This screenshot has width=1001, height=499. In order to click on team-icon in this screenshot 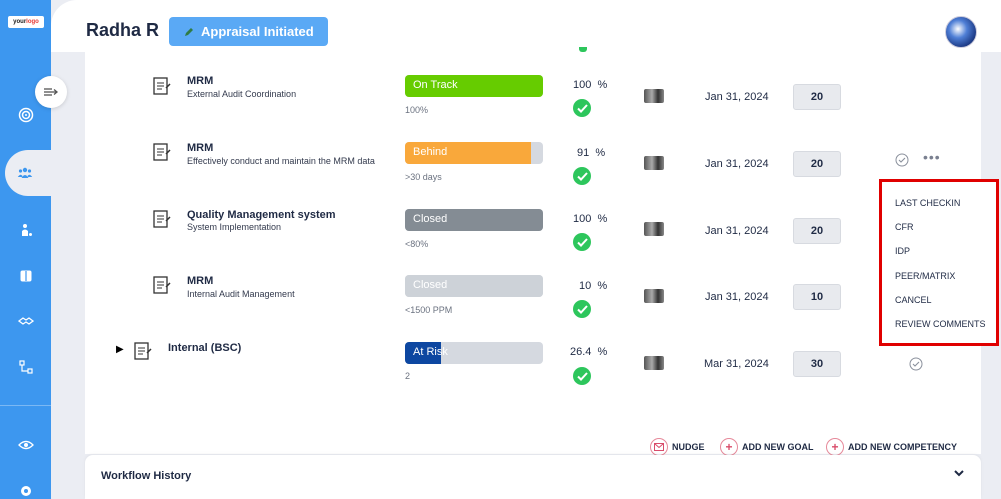, I will do `click(25, 173)`.